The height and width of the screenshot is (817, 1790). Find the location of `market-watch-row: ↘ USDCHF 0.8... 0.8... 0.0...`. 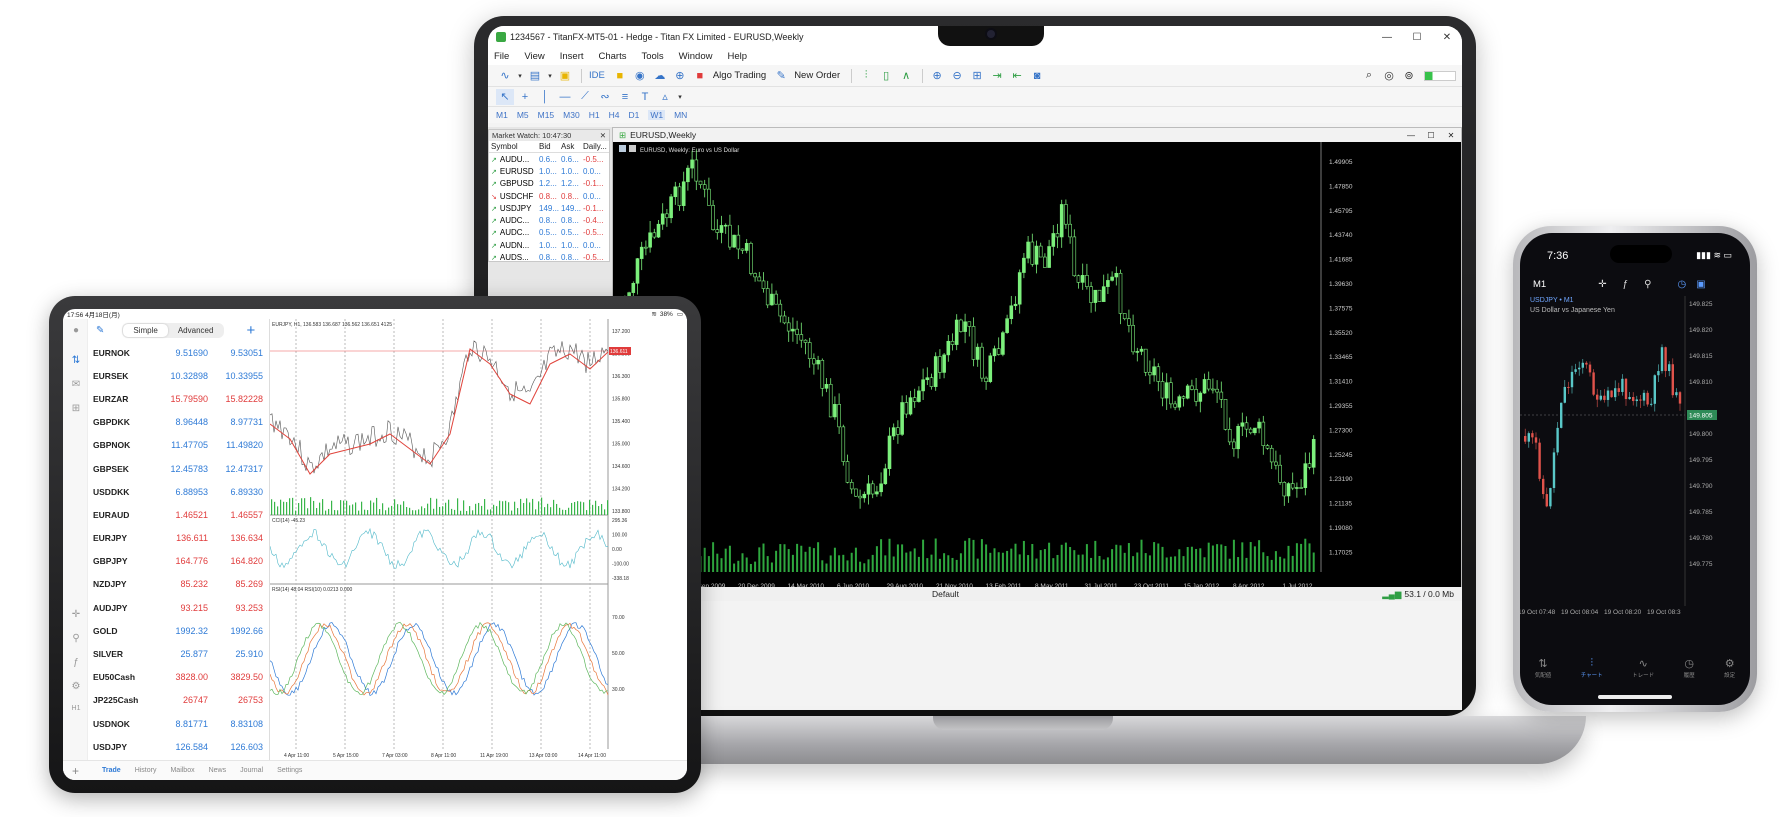

market-watch-row: ↘ USDCHF 0.8... 0.8... 0.0... is located at coordinates (549, 196).